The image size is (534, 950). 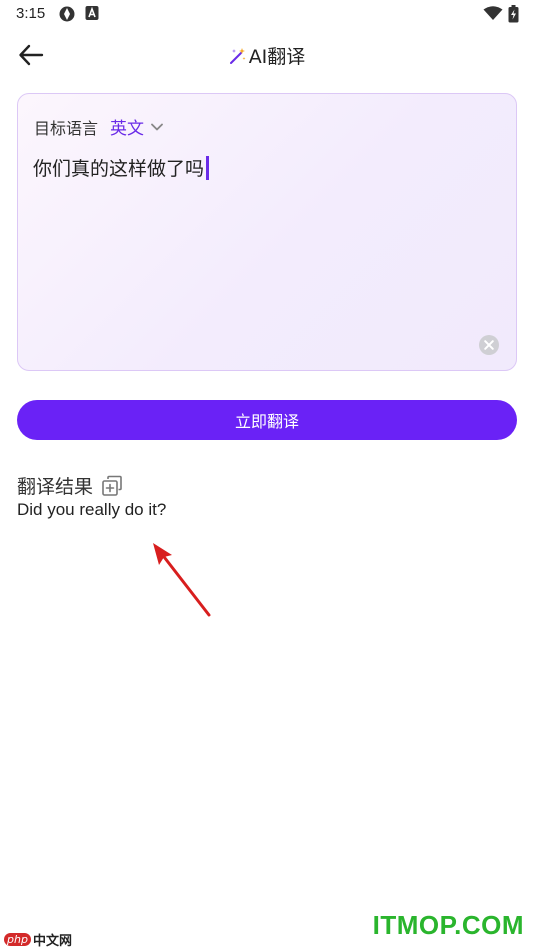 What do you see at coordinates (448, 925) in the screenshot?
I see `itmop-watermark: ITMOP.COM` at bounding box center [448, 925].